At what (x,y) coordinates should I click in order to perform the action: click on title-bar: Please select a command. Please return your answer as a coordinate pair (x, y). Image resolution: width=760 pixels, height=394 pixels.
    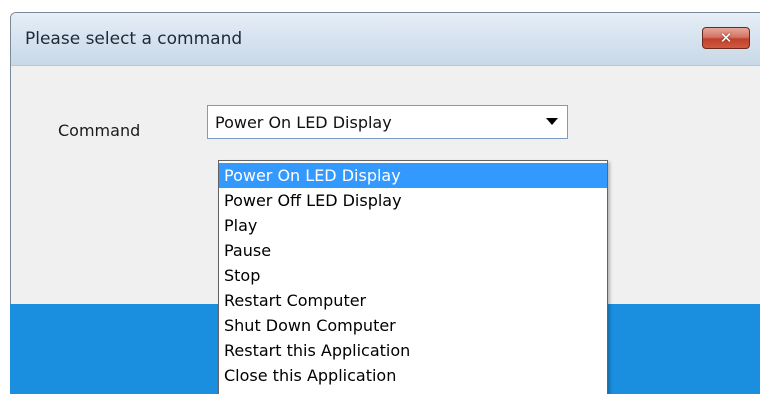
    Looking at the image, I should click on (385, 39).